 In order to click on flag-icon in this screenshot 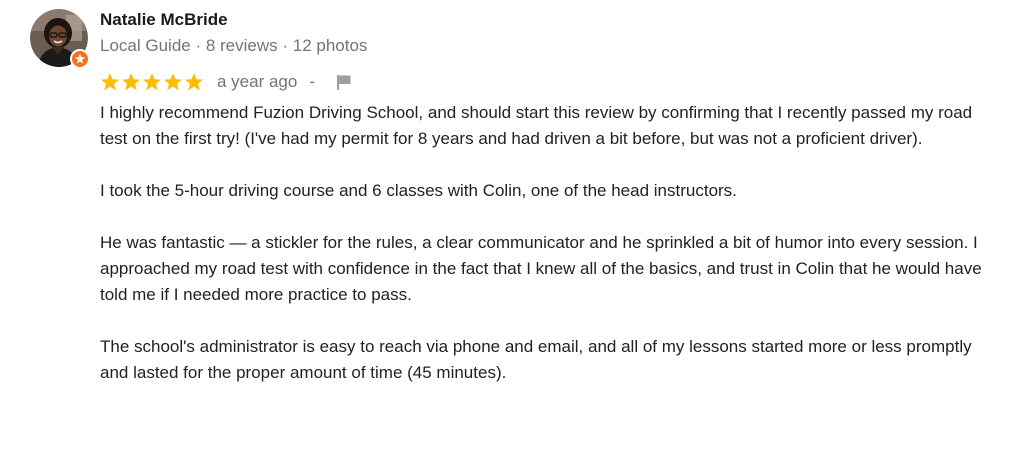, I will do `click(344, 82)`.